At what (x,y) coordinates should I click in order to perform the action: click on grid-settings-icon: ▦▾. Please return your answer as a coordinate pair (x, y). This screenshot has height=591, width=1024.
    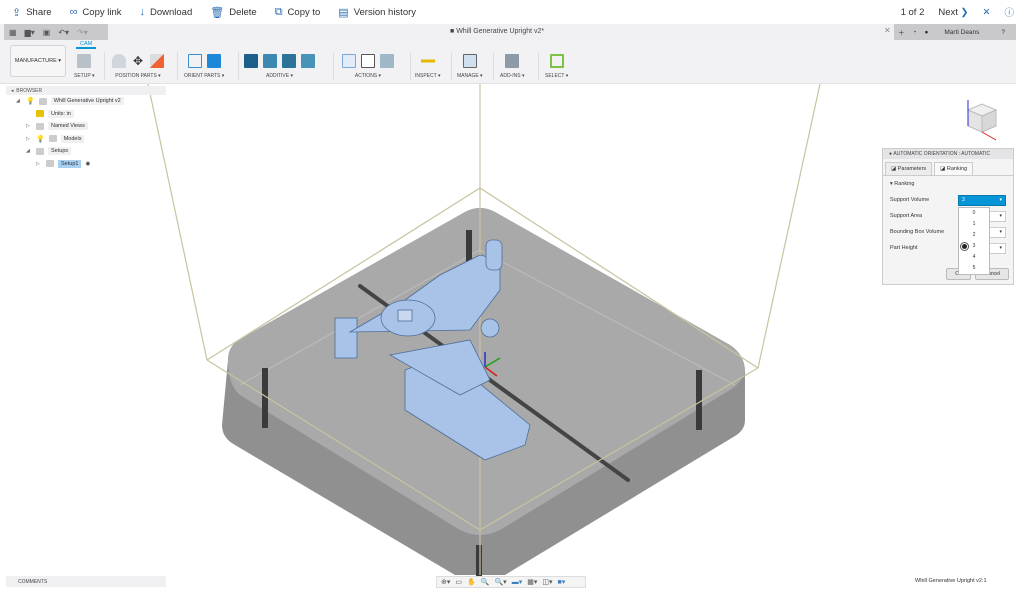
    Looking at the image, I should click on (532, 582).